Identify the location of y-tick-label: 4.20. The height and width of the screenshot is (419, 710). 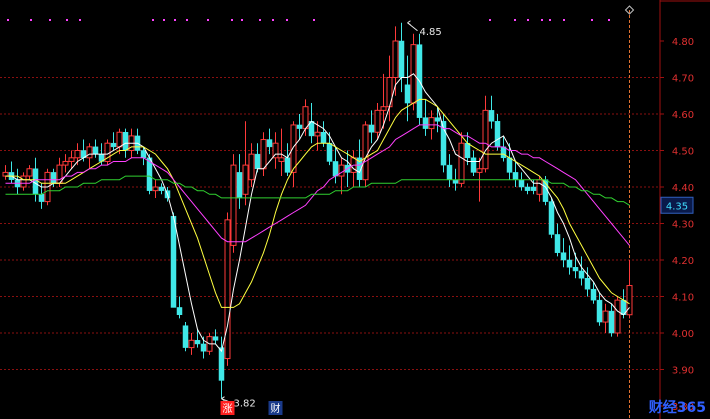
(683, 261).